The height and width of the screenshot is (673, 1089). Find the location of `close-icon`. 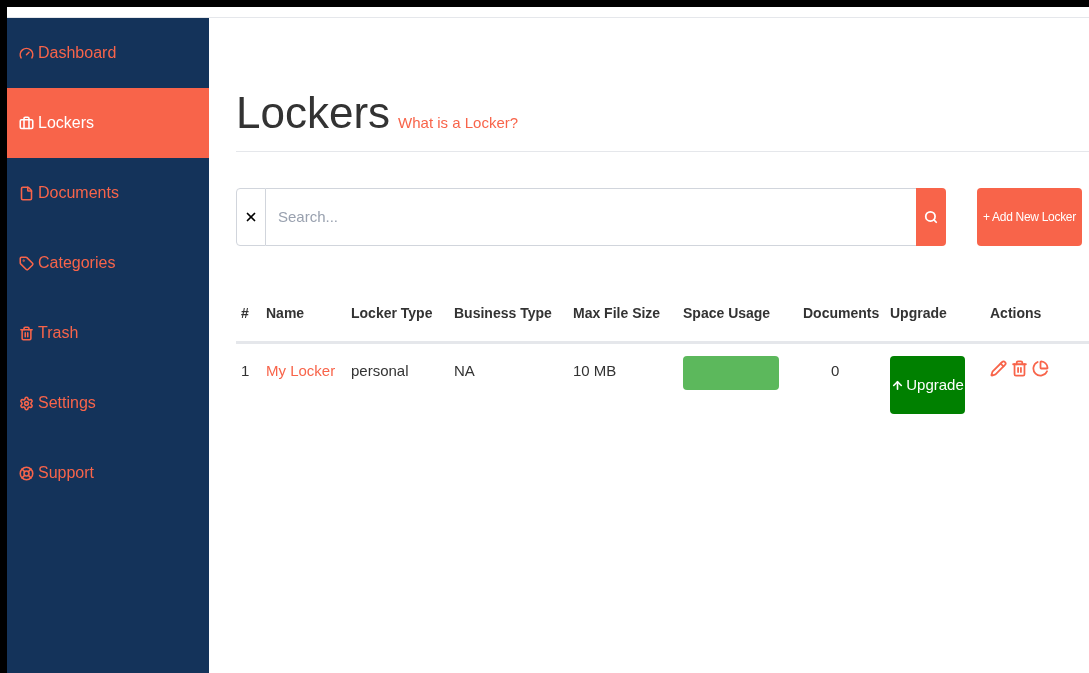

close-icon is located at coordinates (251, 217).